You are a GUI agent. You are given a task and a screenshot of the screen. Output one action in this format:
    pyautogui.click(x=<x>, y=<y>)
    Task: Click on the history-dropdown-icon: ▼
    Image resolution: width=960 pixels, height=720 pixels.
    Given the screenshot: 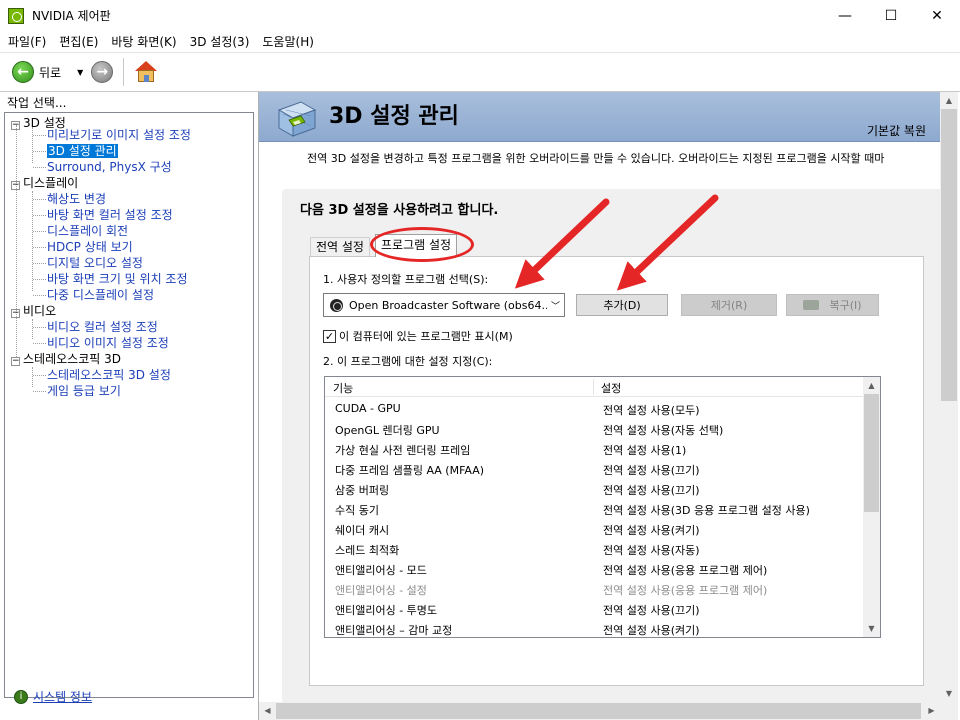 What is the action you would take?
    pyautogui.click(x=80, y=72)
    